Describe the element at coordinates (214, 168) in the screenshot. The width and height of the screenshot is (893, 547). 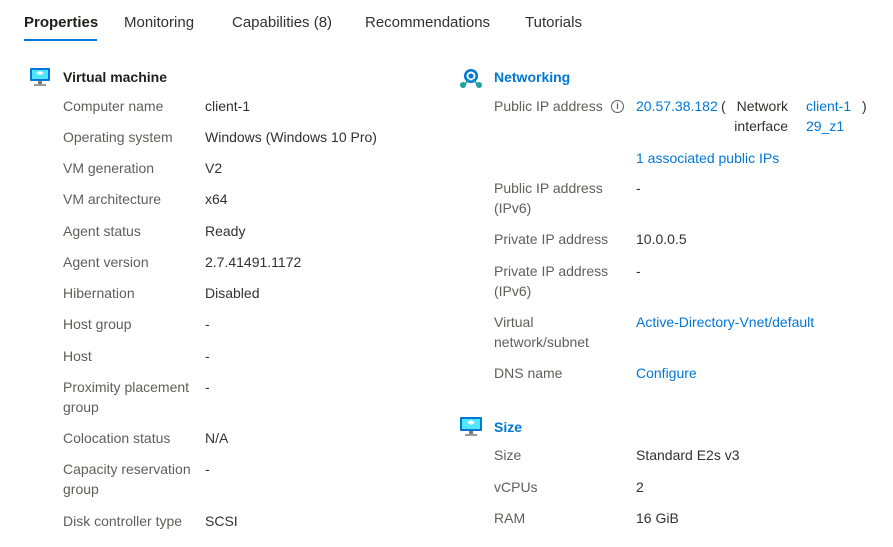
I see `vm-value-generation: V2` at that location.